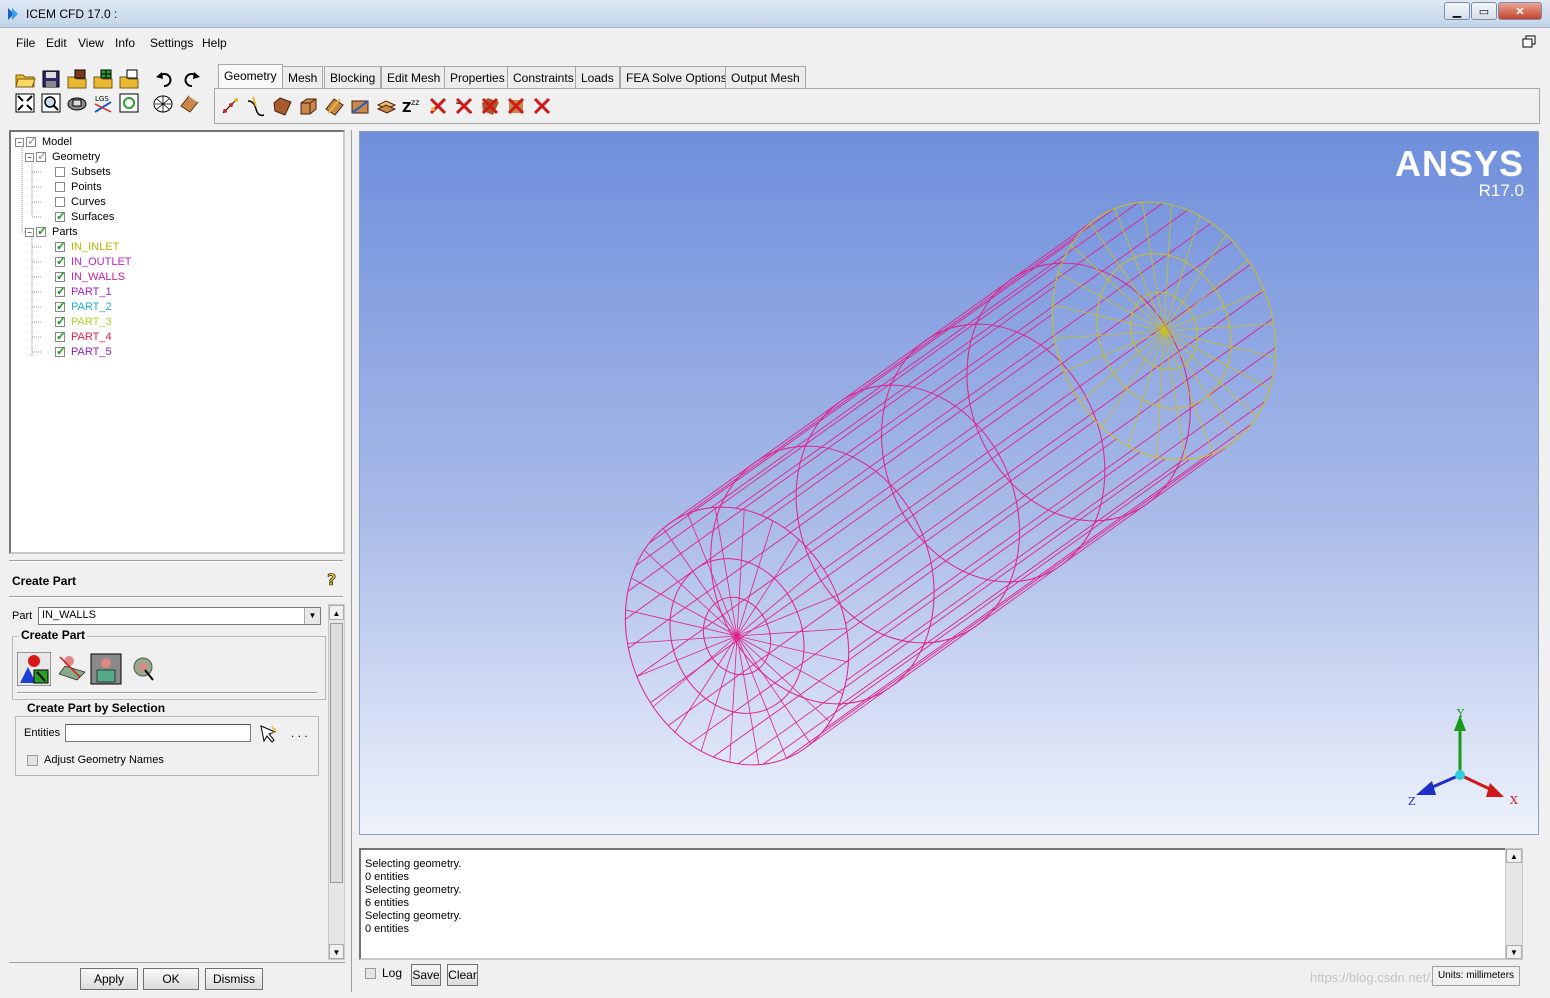  What do you see at coordinates (386, 106) in the screenshot?
I see `transform-geometry-icon` at bounding box center [386, 106].